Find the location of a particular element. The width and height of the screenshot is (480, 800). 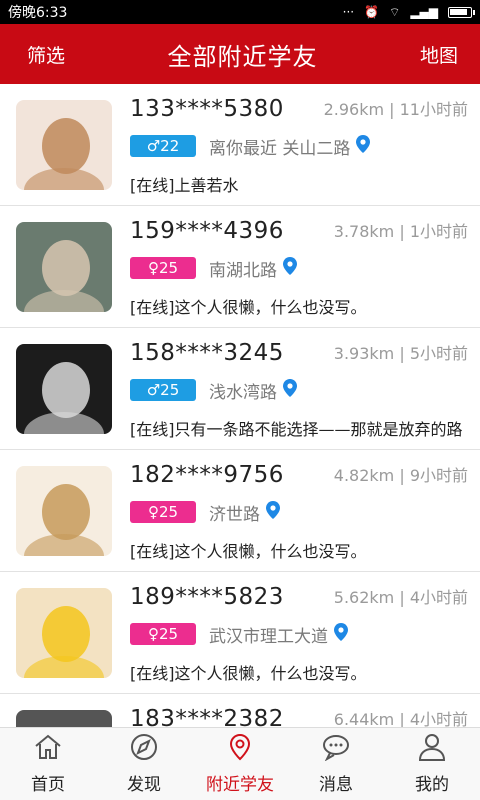

location-text: 武汉市理工大道 is located at coordinates (268, 637).